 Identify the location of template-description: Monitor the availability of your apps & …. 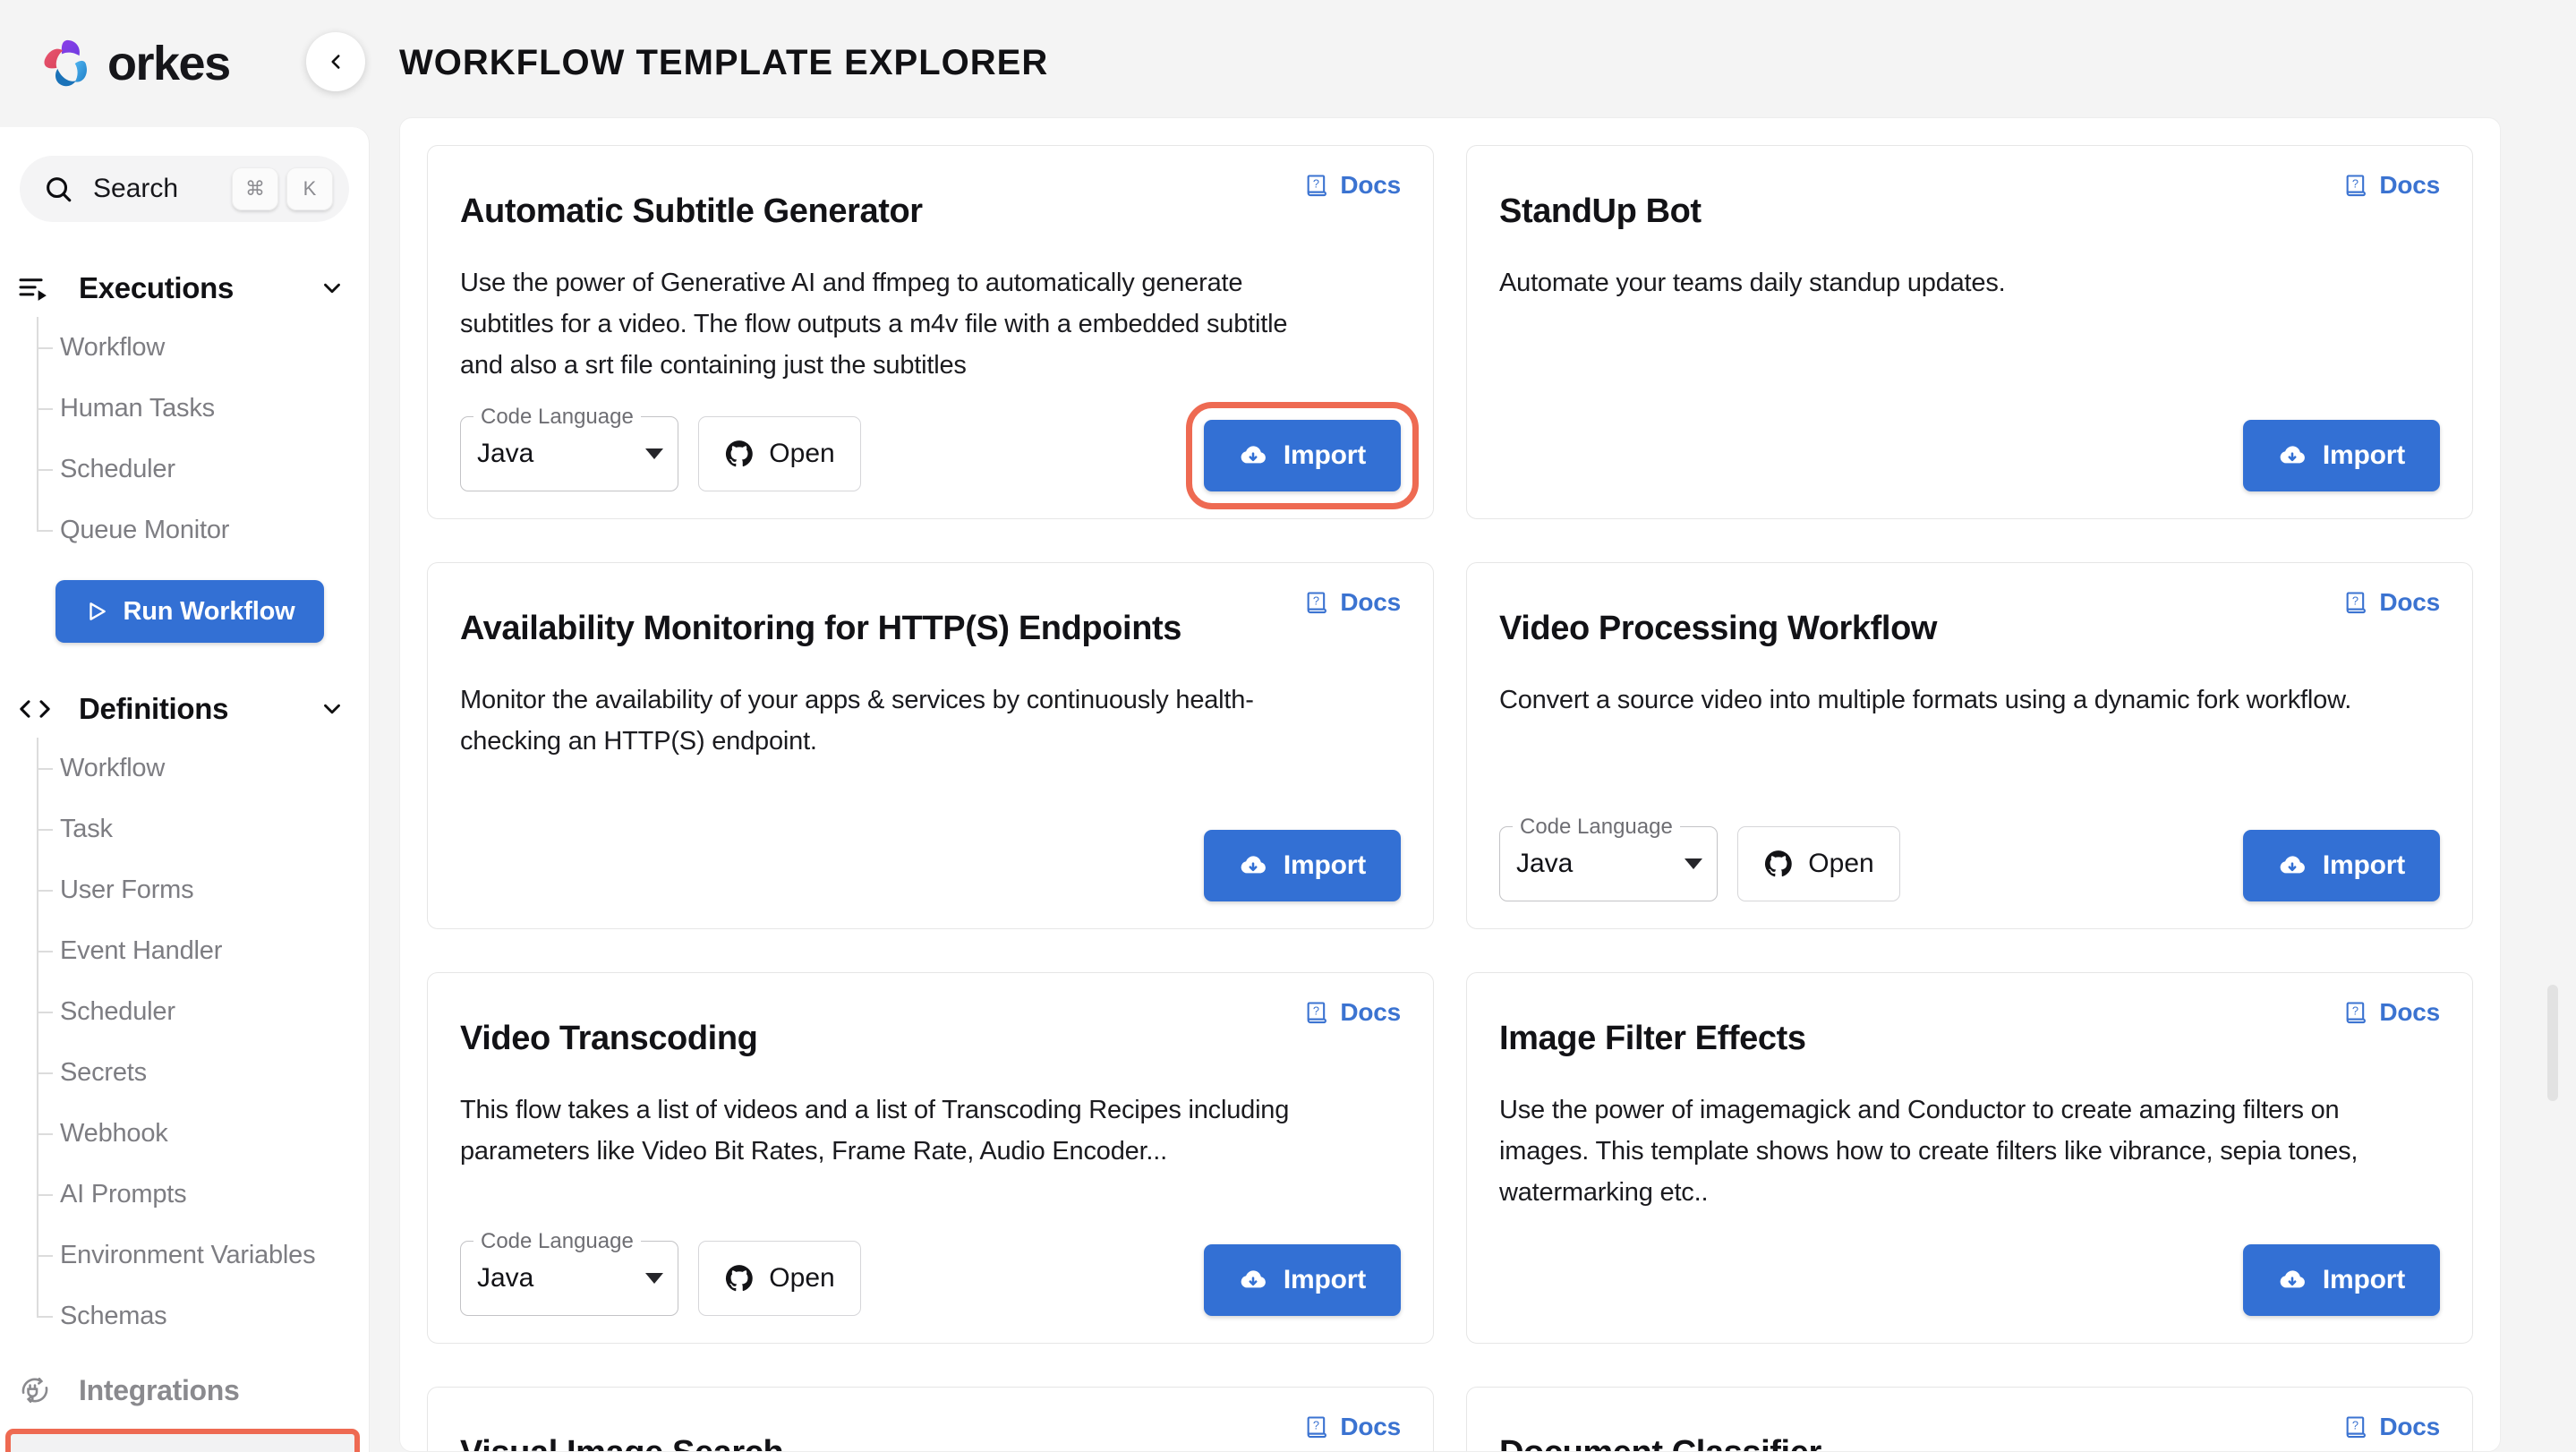
(857, 721).